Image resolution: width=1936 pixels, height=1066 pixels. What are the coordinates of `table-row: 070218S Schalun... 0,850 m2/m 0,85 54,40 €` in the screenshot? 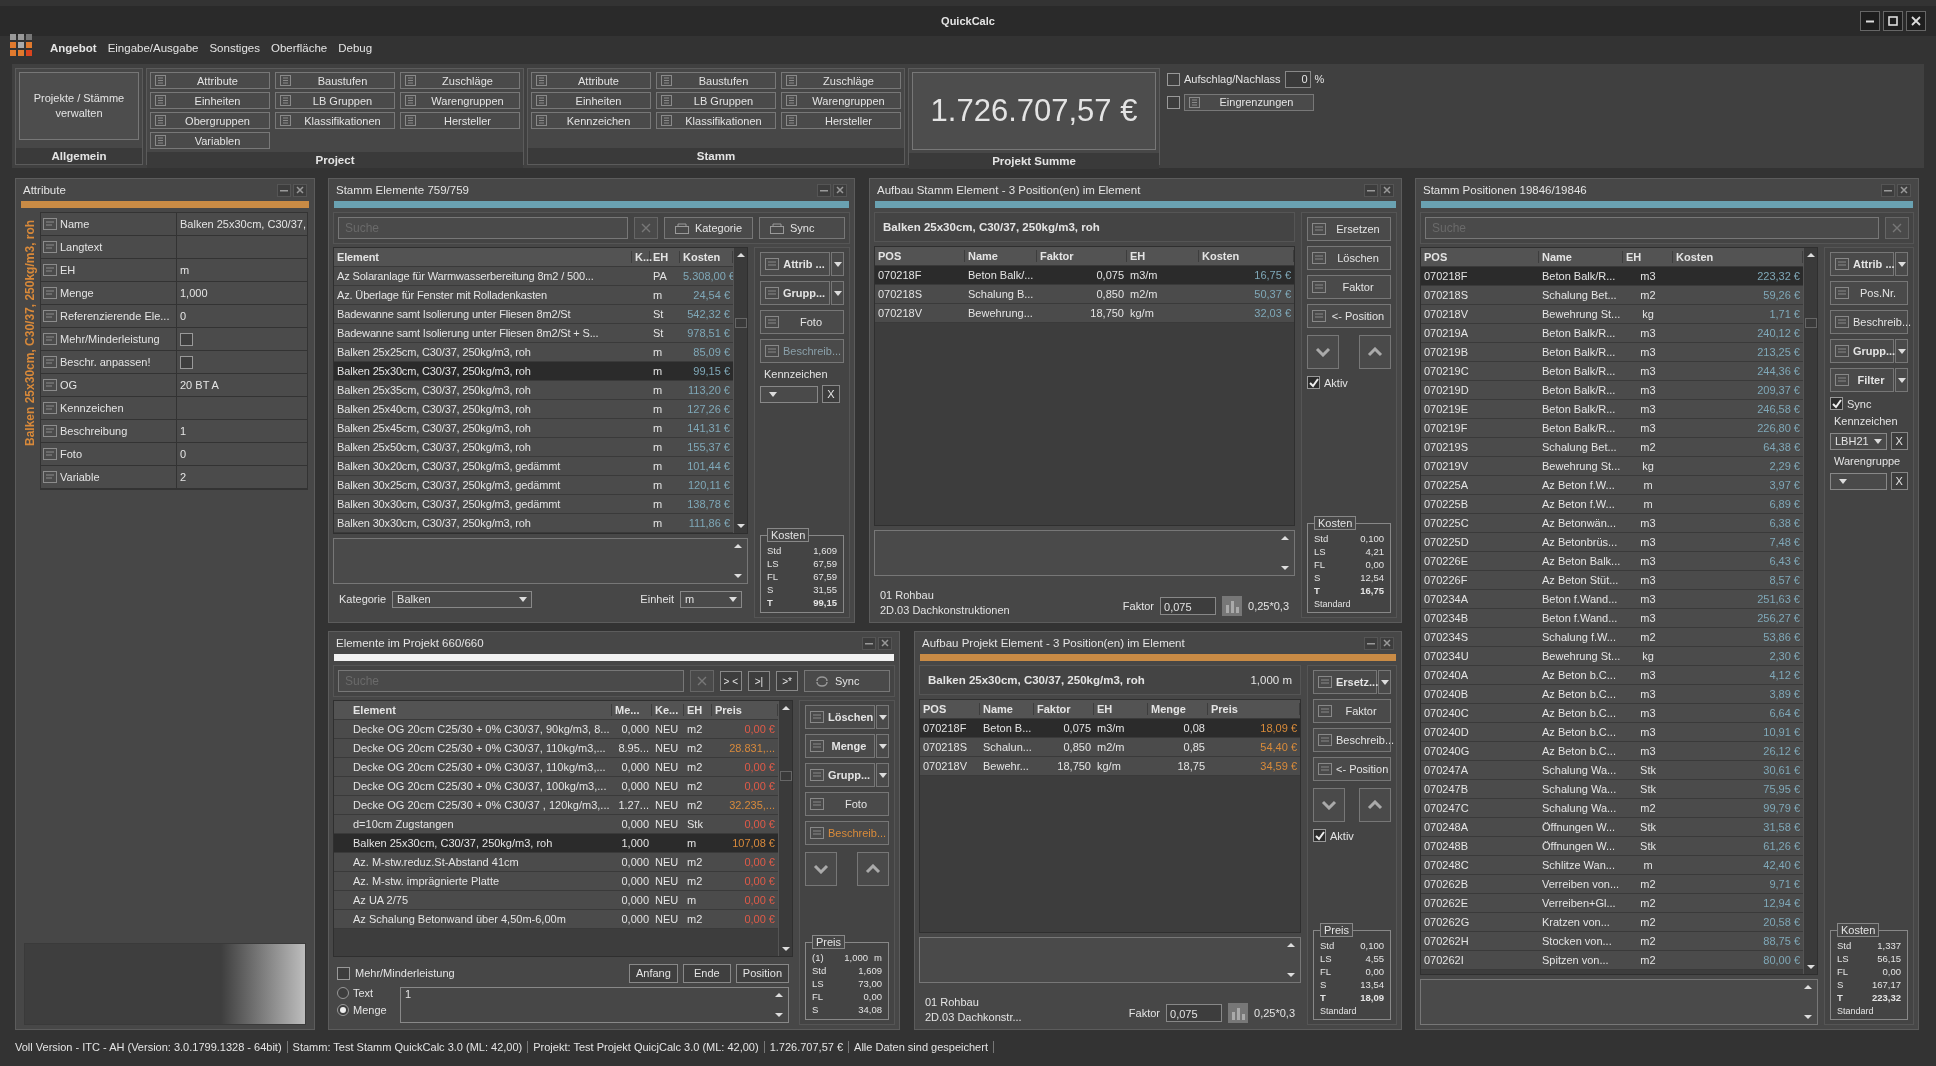 It's located at (1110, 747).